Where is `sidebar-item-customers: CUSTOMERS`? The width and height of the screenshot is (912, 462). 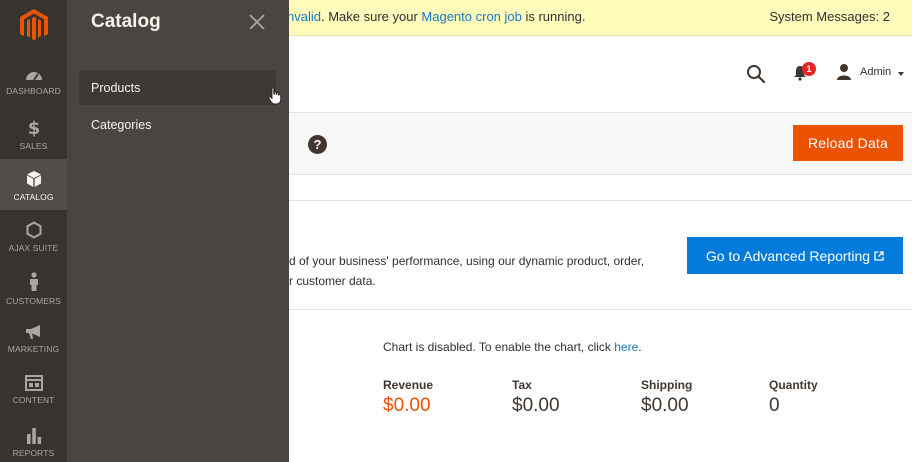
sidebar-item-customers: CUSTOMERS is located at coordinates (33, 286).